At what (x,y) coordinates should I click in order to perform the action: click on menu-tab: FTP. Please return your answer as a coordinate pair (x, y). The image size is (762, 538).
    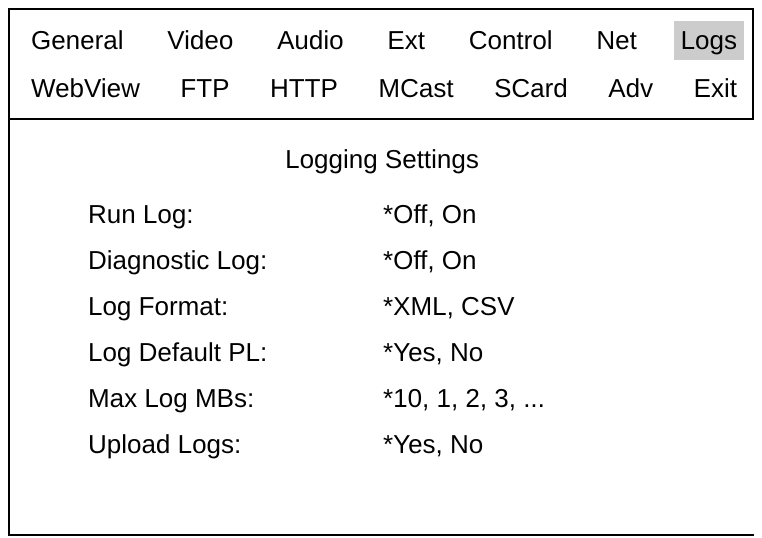
    Looking at the image, I should click on (204, 88).